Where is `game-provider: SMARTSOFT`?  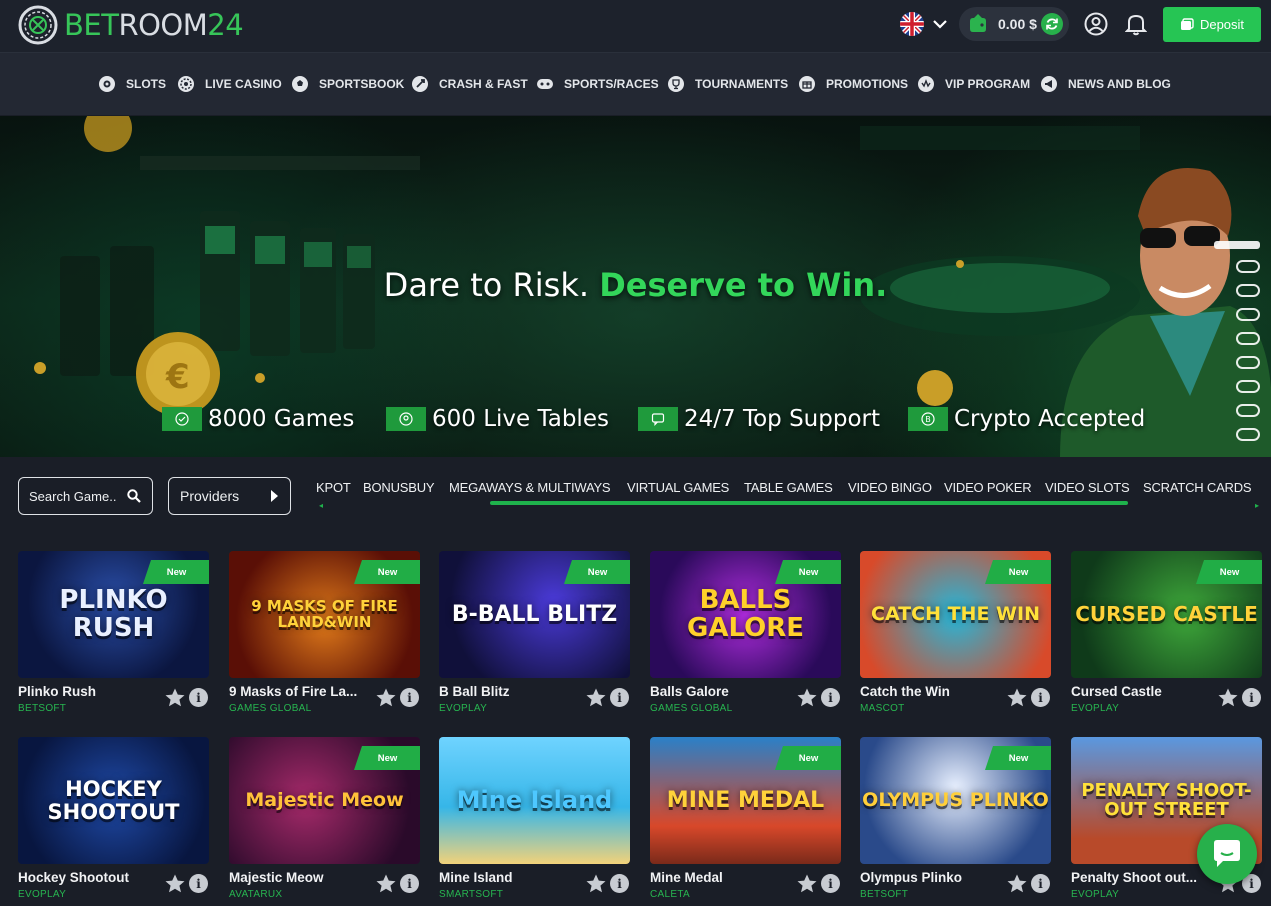
game-provider: SMARTSOFT is located at coordinates (471, 894).